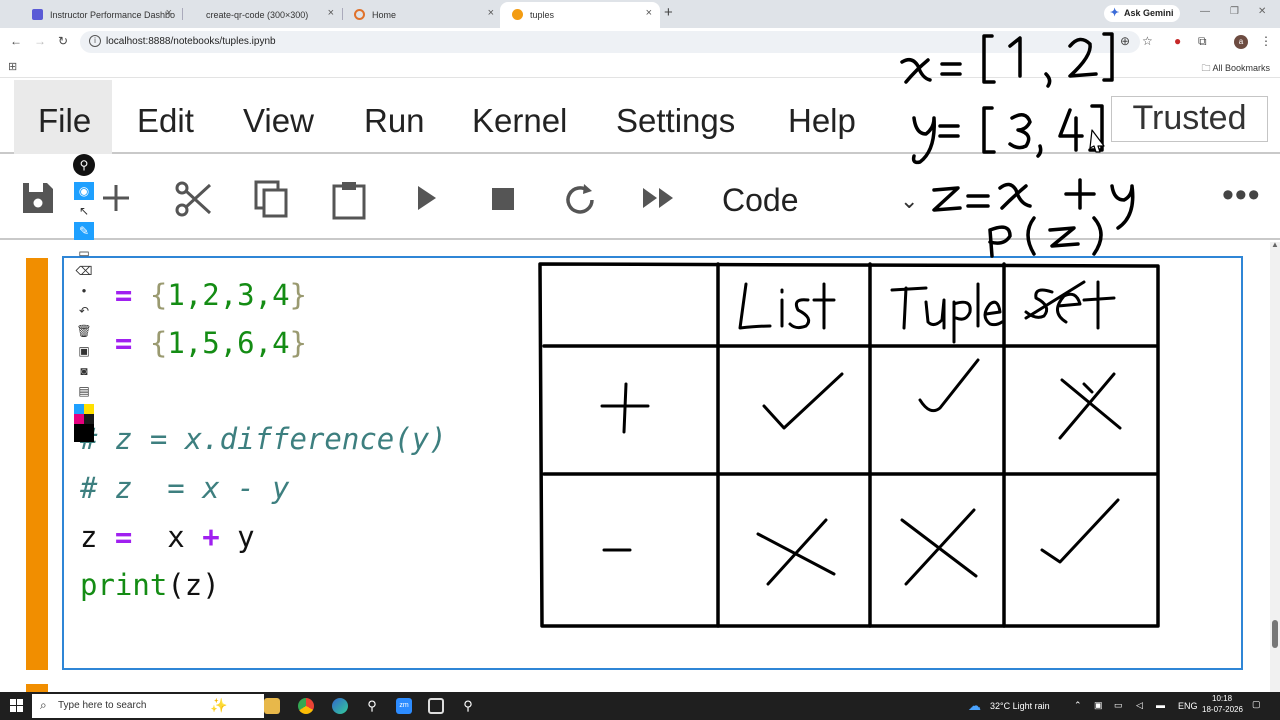 Image resolution: width=1280 pixels, height=720 pixels. I want to click on minimize-icon: —, so click(1205, 11).